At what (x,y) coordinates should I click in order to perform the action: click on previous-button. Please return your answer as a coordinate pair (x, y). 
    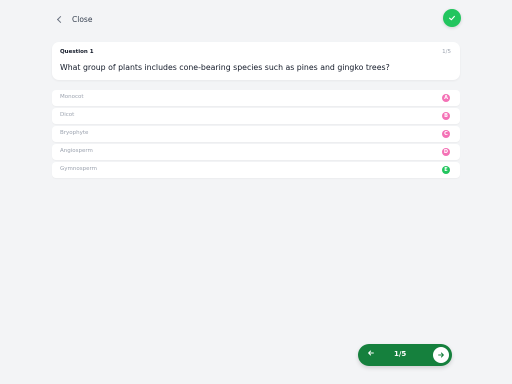
    Looking at the image, I should click on (371, 355).